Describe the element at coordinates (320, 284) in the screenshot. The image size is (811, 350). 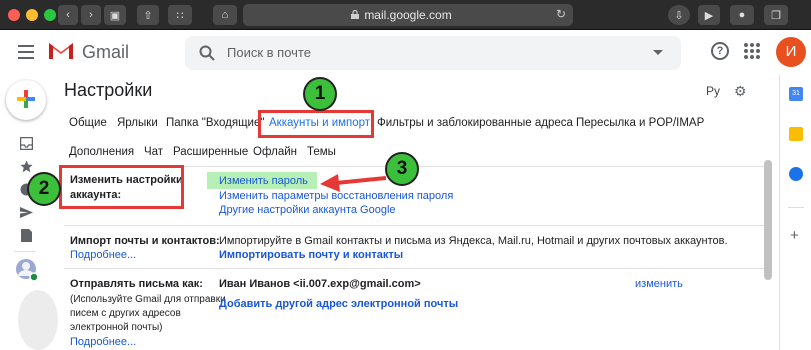
I see `send-as-identity: Иван Иванов <ii.007.exp@gmail.com>` at that location.